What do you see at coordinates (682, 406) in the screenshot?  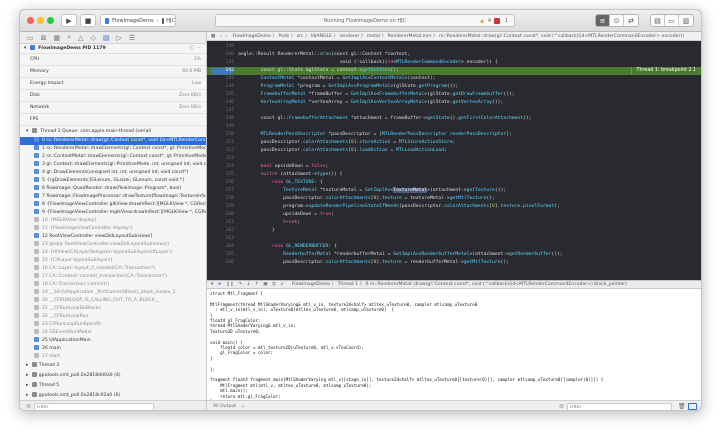 I see `trash-icon: 🗑︎` at bounding box center [682, 406].